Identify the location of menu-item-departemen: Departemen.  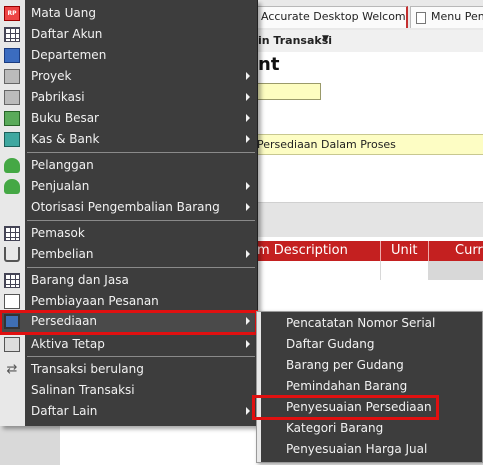
(128, 55).